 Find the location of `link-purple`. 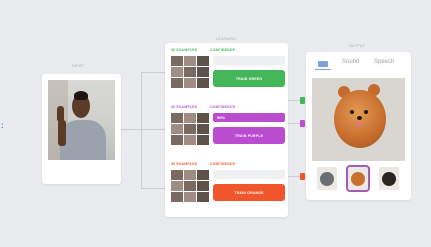

link-purple is located at coordinates (294, 123).